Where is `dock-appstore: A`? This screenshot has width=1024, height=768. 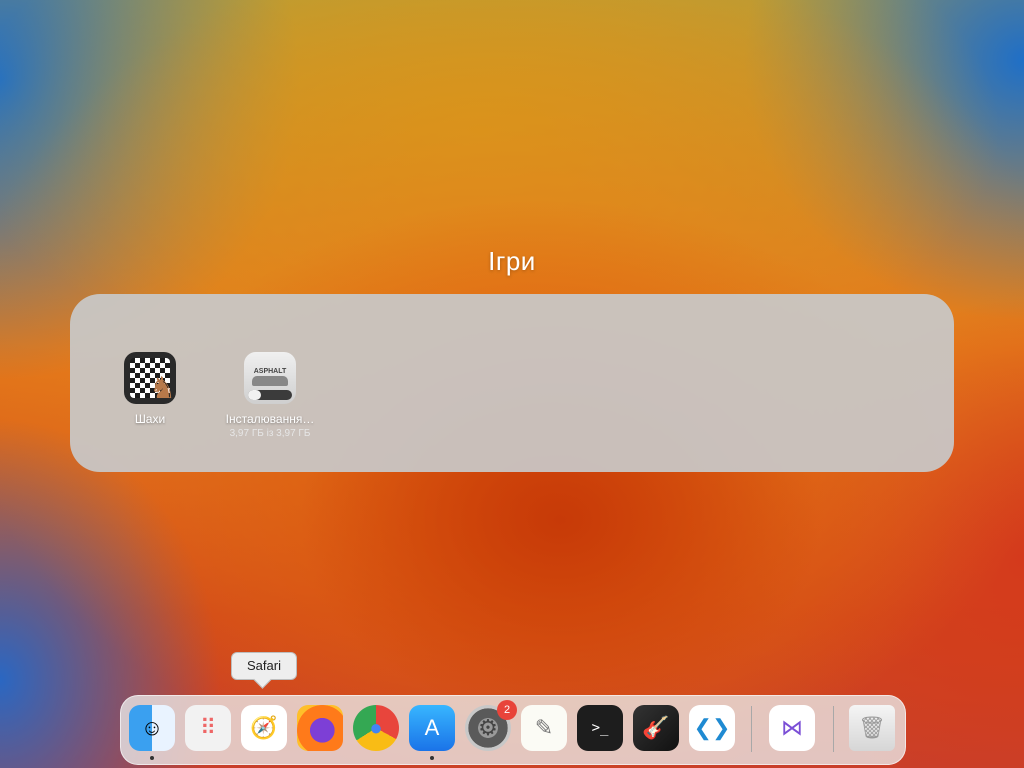
dock-appstore: A is located at coordinates (432, 728).